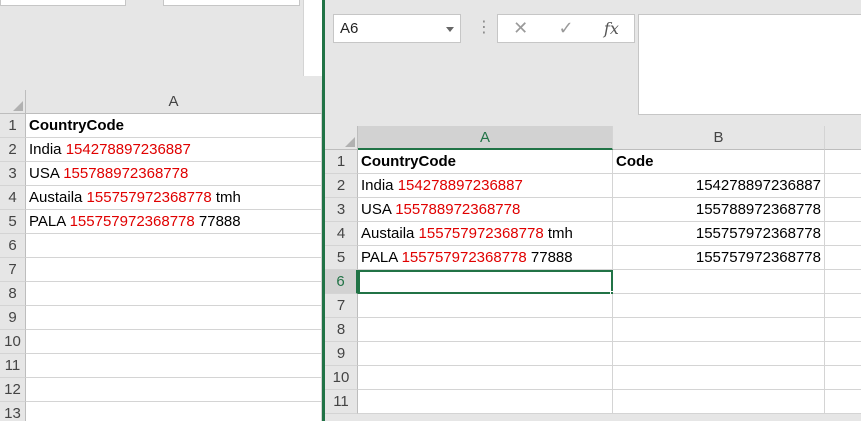 The width and height of the screenshot is (861, 421). I want to click on check-icon: ✓, so click(566, 28).